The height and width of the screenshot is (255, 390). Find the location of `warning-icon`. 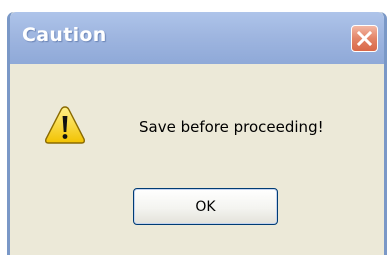

warning-icon is located at coordinates (65, 125).